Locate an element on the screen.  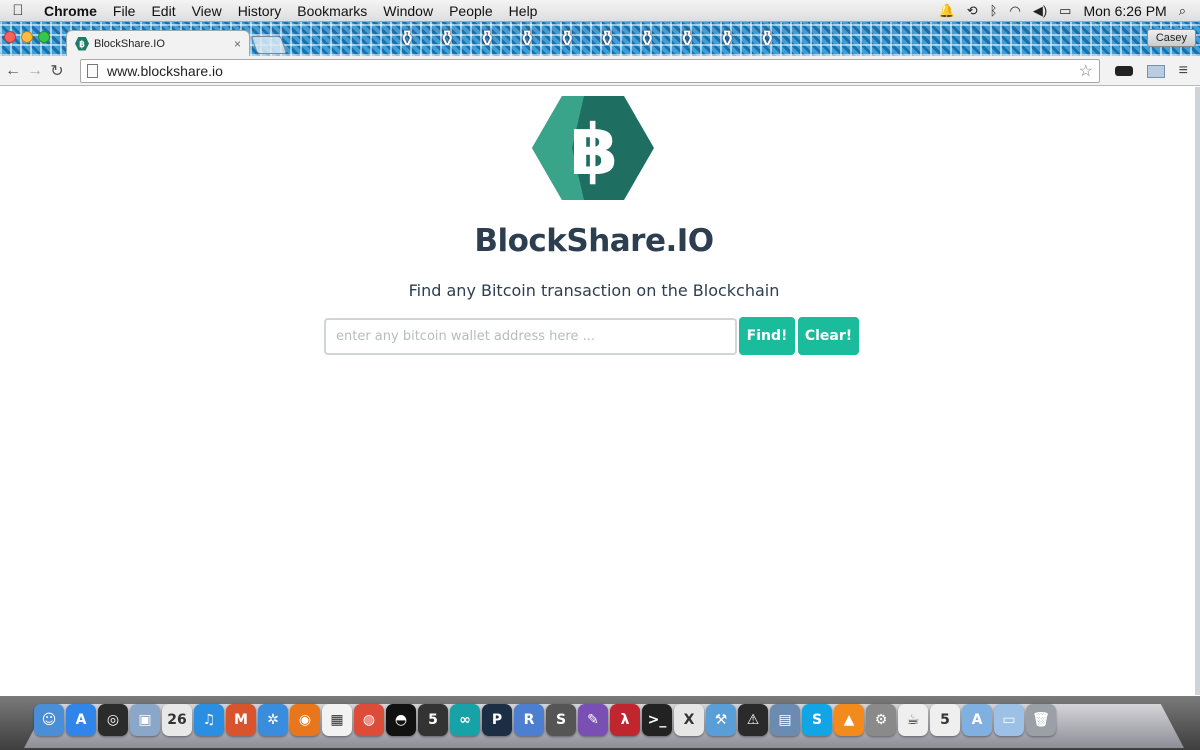
safari-icon: ✲ is located at coordinates (273, 720).